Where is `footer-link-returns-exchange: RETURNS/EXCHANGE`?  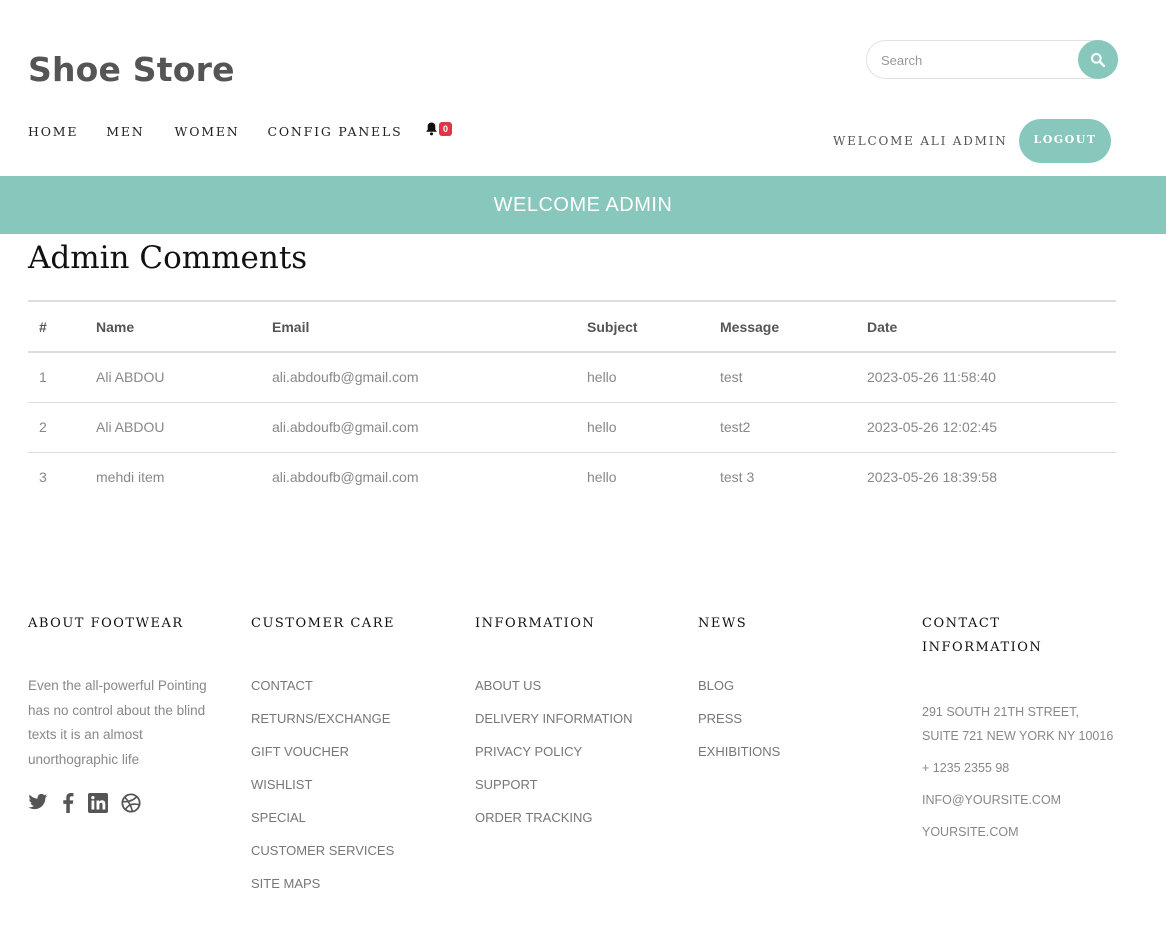 footer-link-returns-exchange: RETURNS/EXCHANGE is located at coordinates (323, 727).